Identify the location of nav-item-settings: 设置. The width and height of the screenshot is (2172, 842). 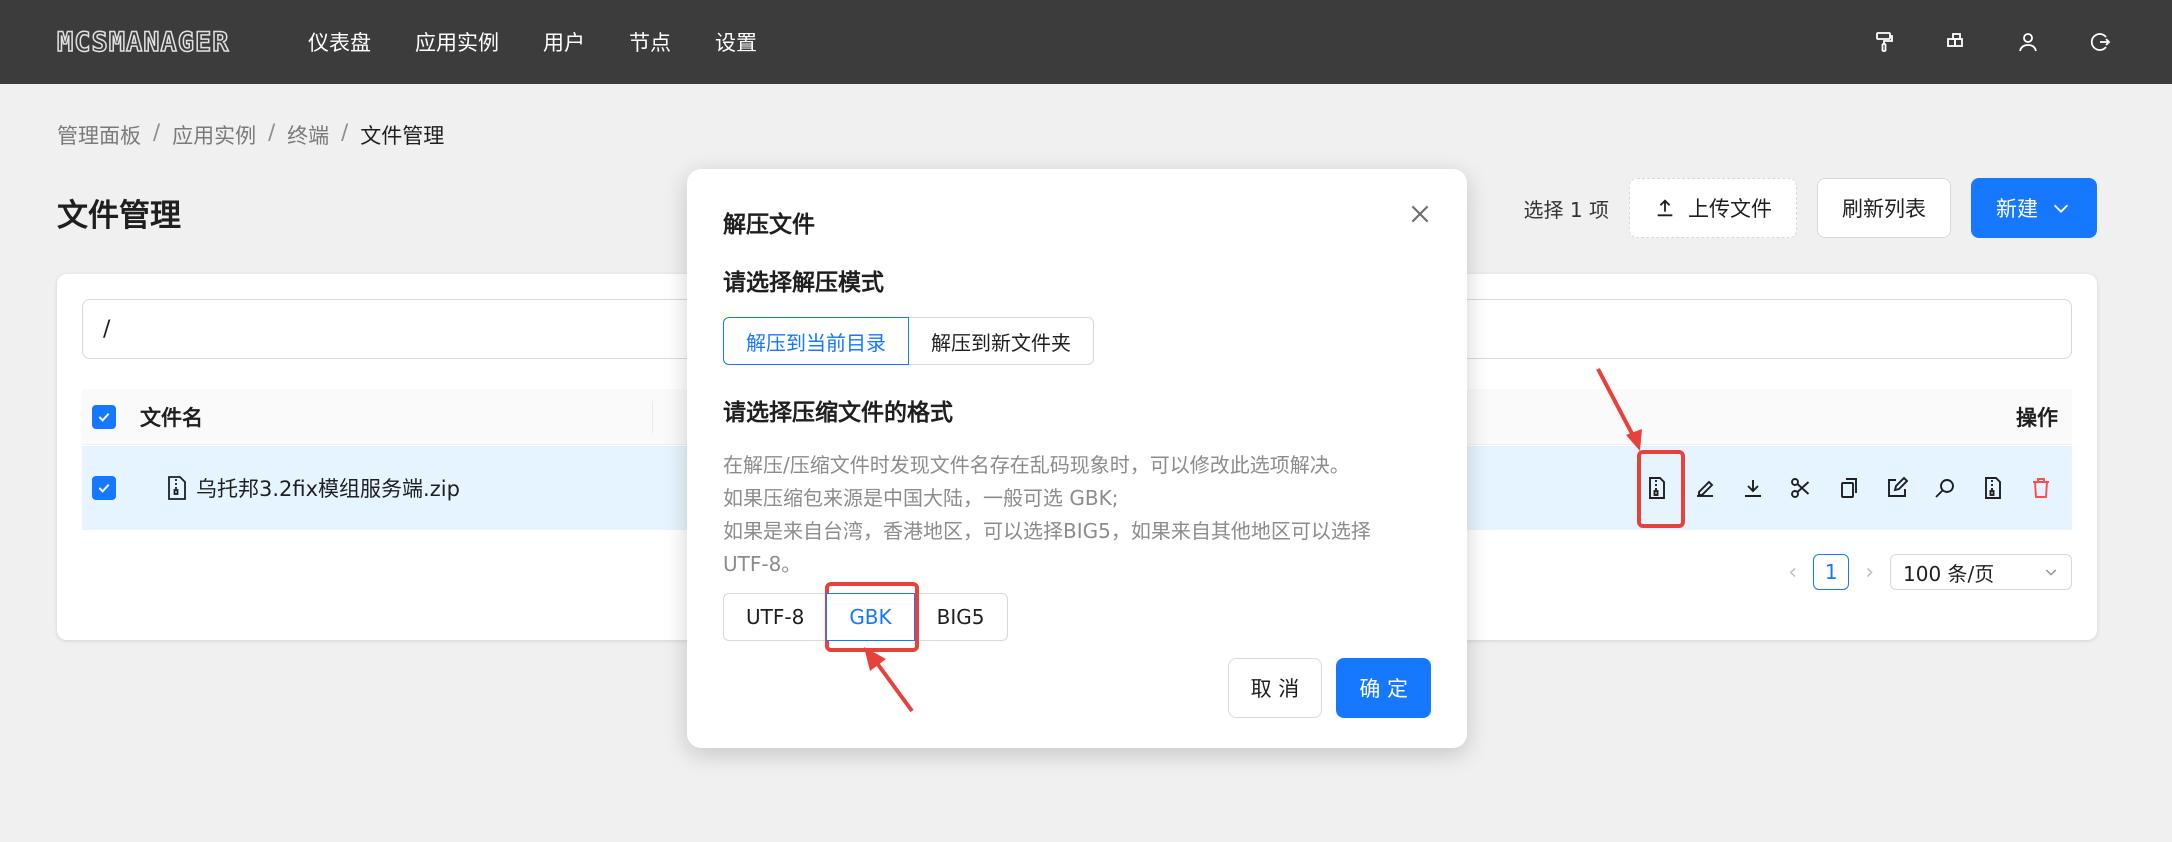
(736, 42).